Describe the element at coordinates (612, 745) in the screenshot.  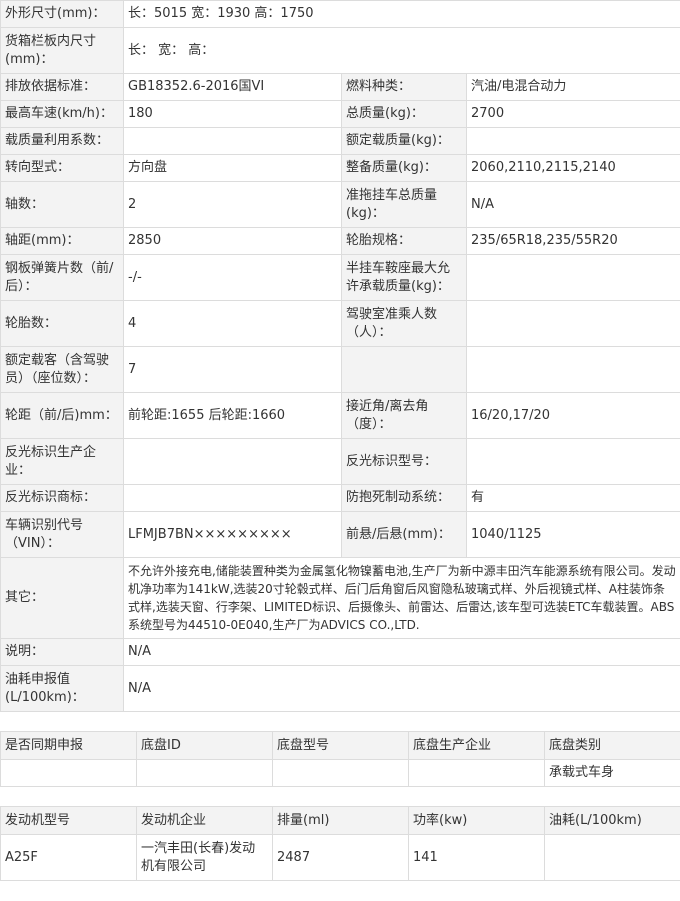
I see `chassis-header-cell: 底盘类别` at that location.